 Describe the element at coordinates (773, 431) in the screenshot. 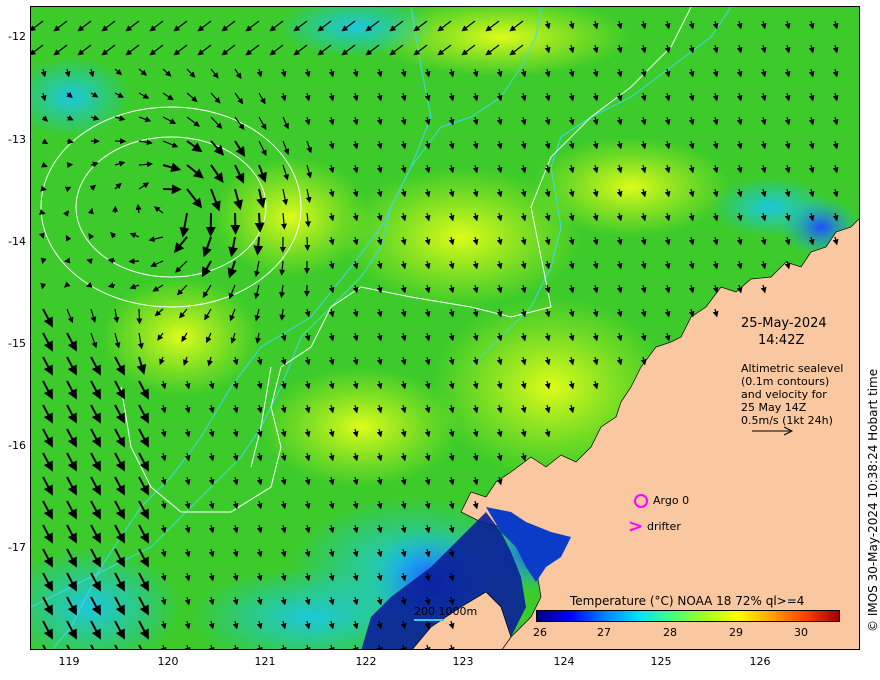

I see `velocity-scale-arrow` at that location.